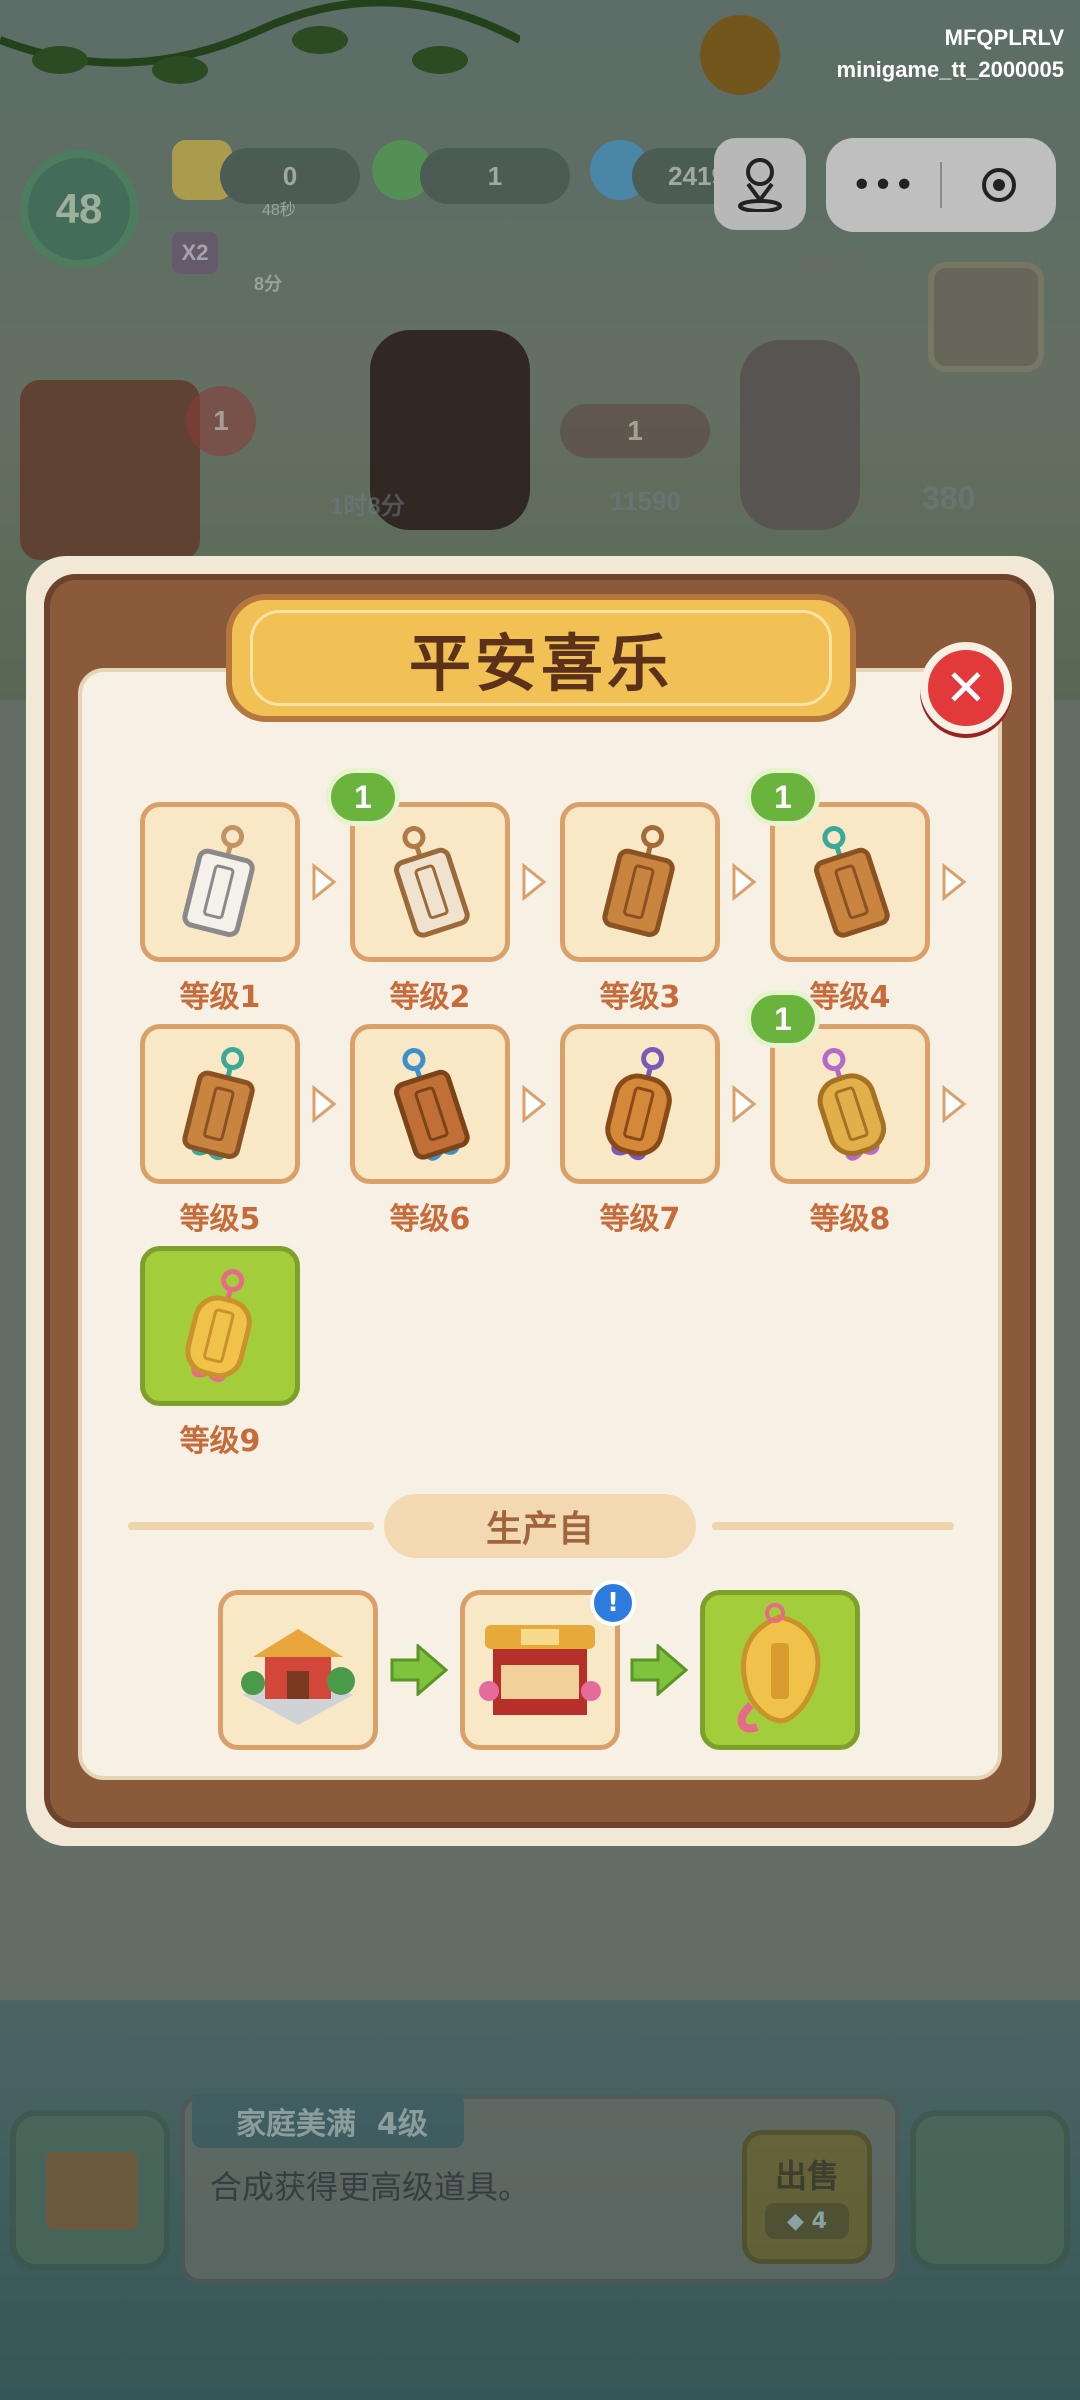 The image size is (1080, 2400). I want to click on mini-program-capsule: •••, so click(941, 185).